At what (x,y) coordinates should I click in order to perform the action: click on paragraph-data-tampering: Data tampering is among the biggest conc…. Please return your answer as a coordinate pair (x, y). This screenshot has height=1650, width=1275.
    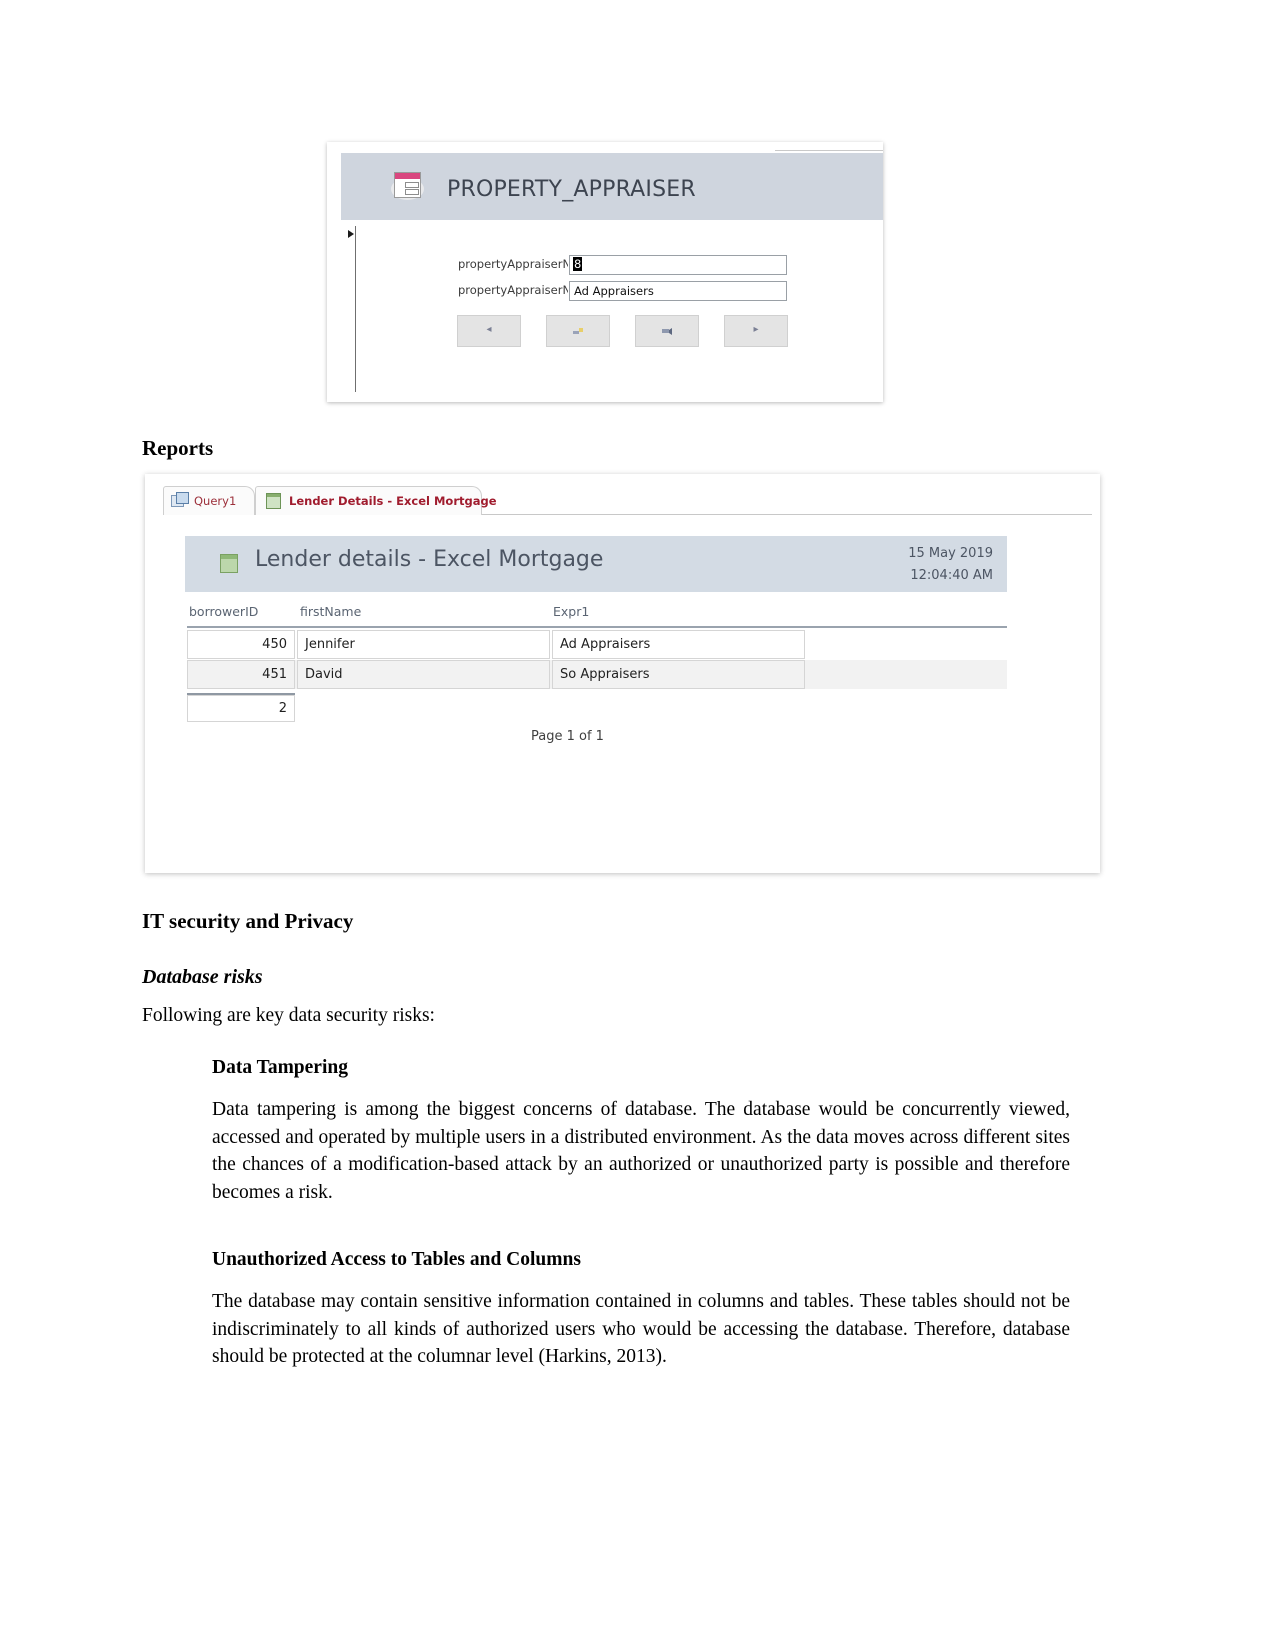
    Looking at the image, I should click on (641, 1151).